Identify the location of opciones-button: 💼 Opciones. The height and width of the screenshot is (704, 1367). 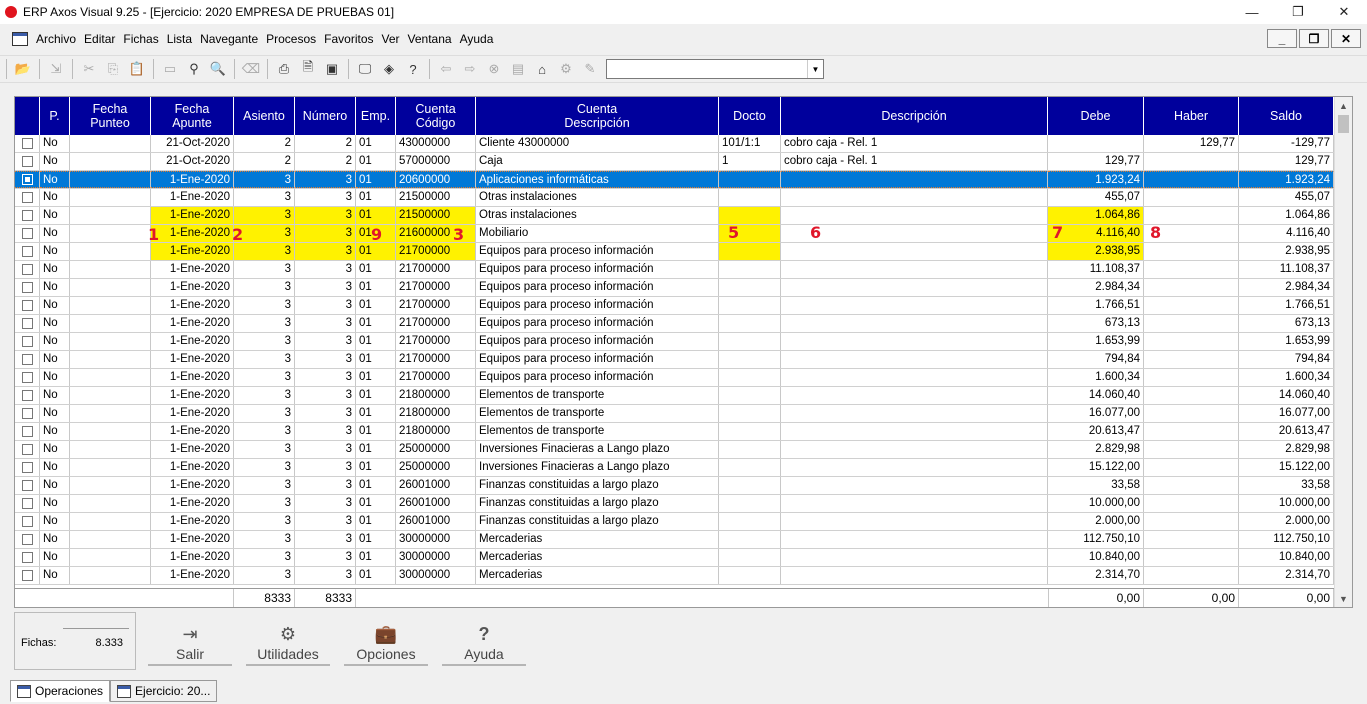
(386, 642).